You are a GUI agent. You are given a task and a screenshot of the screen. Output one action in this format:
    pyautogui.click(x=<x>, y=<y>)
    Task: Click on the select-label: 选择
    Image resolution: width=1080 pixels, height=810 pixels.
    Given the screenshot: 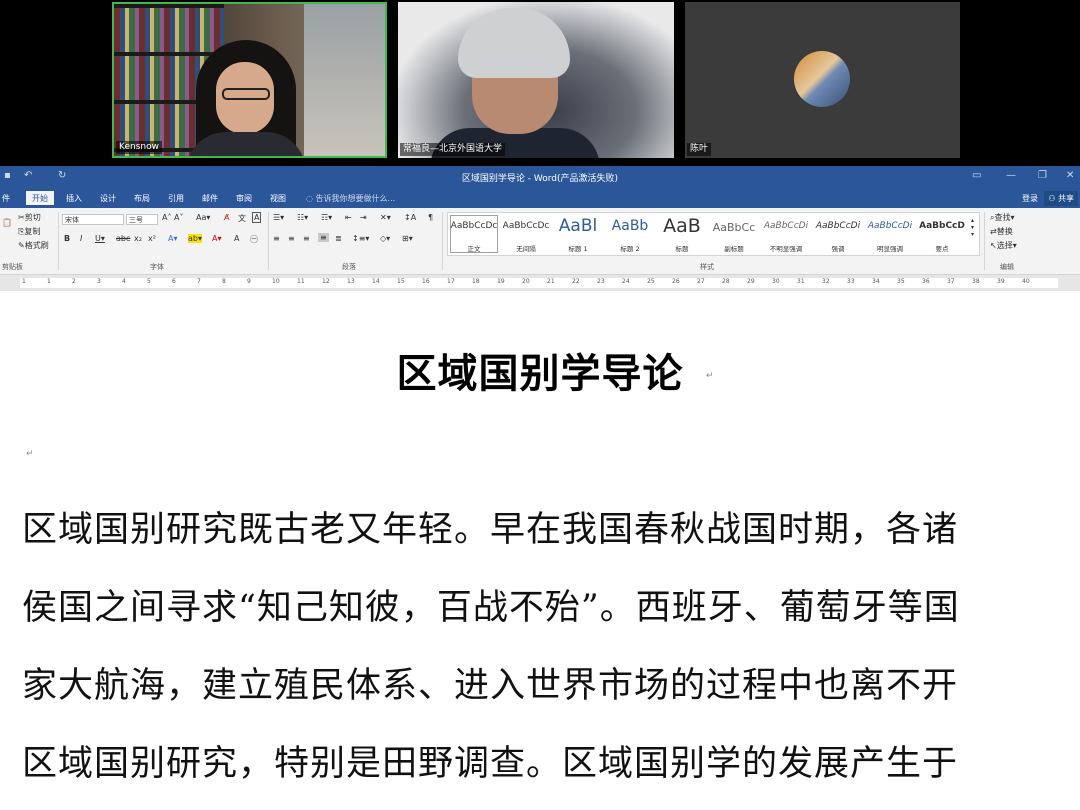 What is the action you would take?
    pyautogui.click(x=1004, y=245)
    